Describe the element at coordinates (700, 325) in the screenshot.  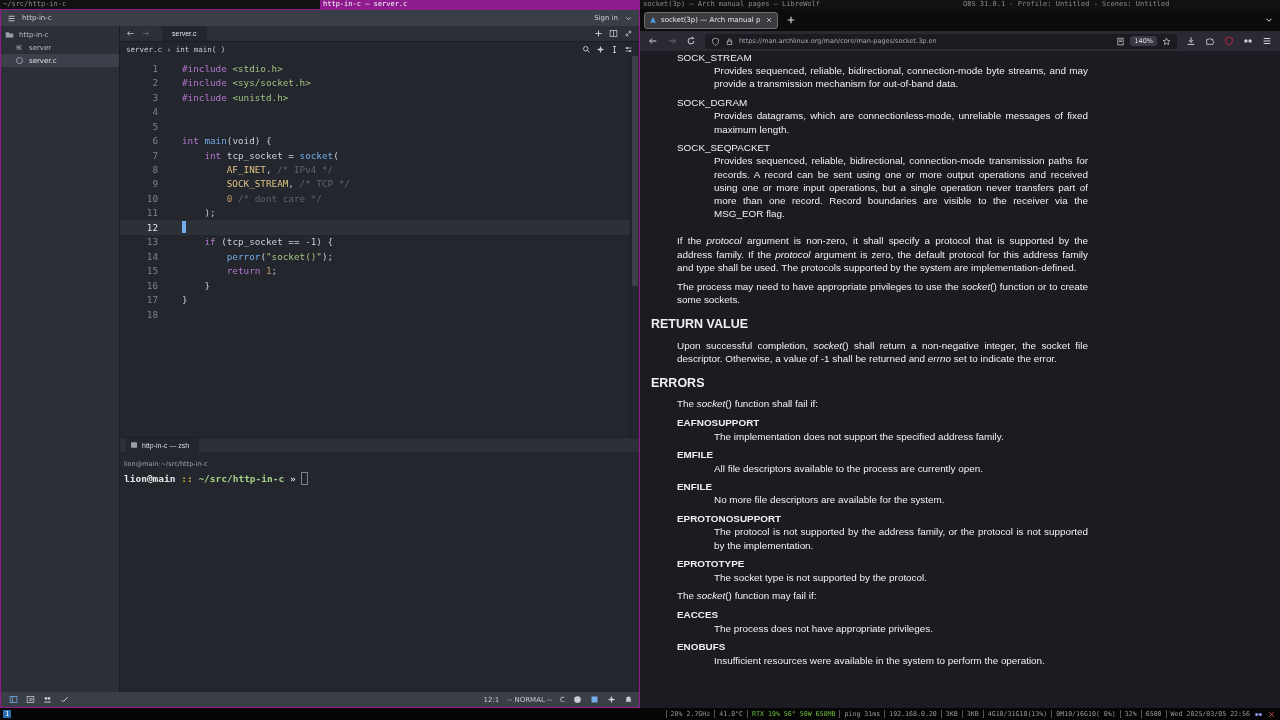
I see `section-heading: RETURN VALUE` at that location.